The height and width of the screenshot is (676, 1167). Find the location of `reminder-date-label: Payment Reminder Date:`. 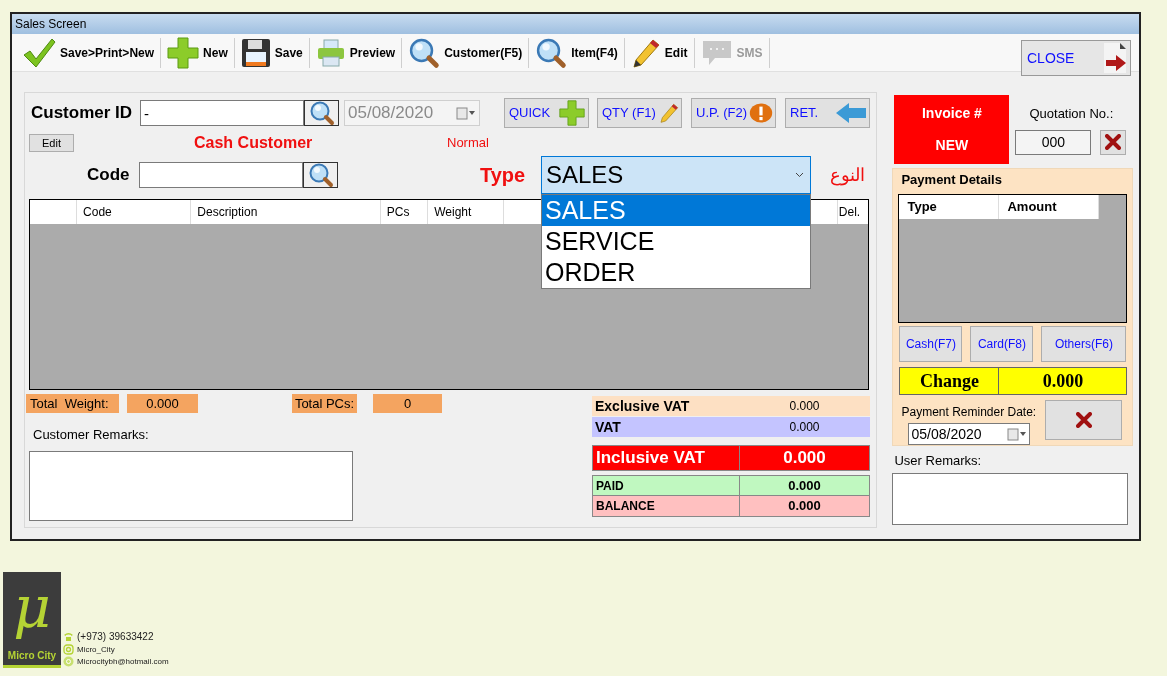

reminder-date-label: Payment Reminder Date: is located at coordinates (969, 412).